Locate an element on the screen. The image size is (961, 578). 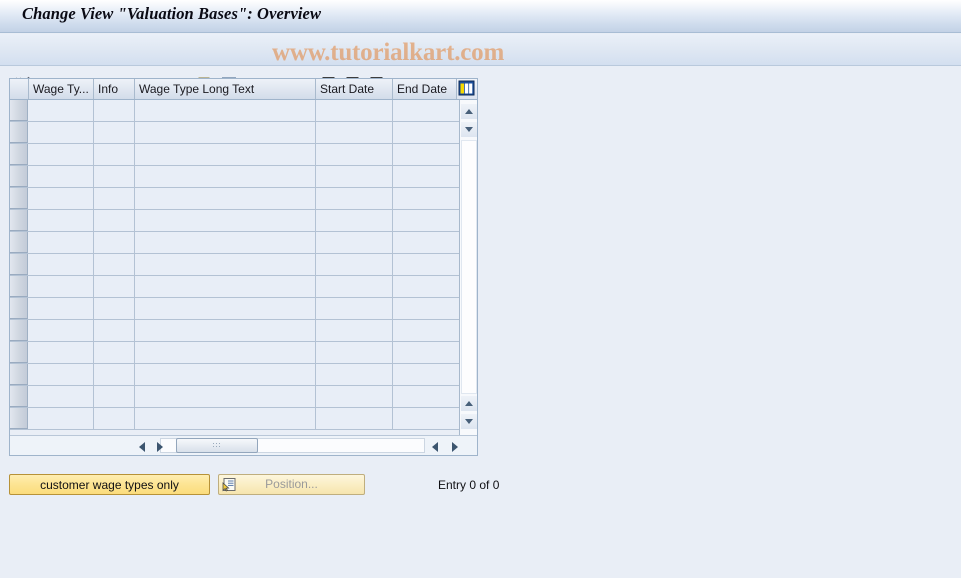
column-header-wage-type-long-text: Wage Type Long Text is located at coordinates (225, 89).